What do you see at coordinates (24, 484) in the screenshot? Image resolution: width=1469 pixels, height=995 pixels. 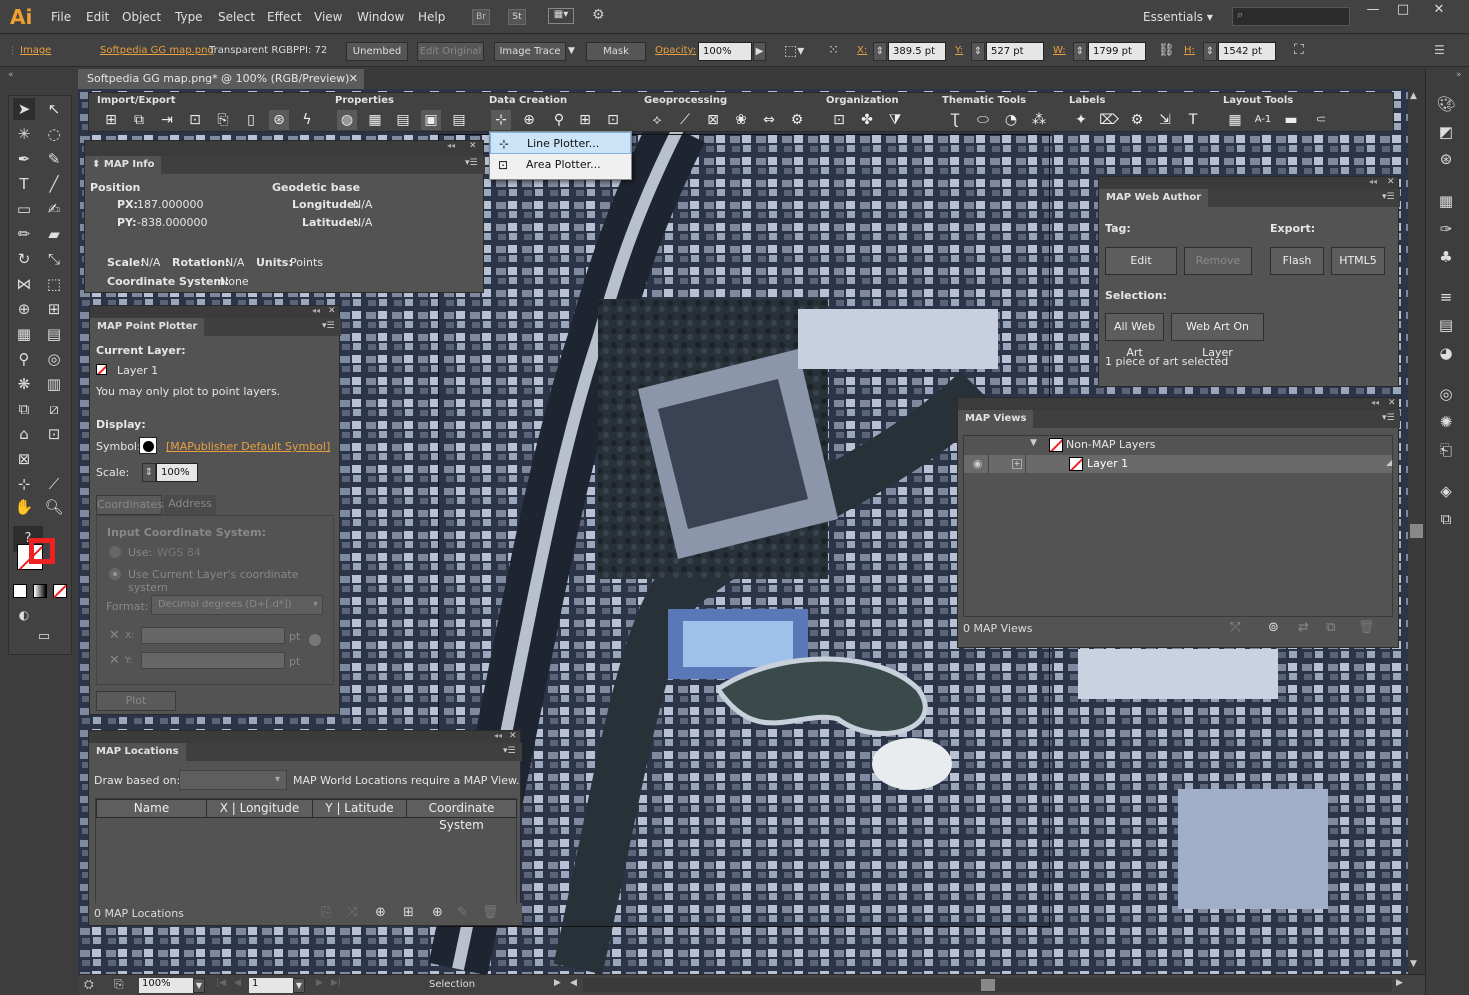 I see `crop-tool-icon: ⊹` at bounding box center [24, 484].